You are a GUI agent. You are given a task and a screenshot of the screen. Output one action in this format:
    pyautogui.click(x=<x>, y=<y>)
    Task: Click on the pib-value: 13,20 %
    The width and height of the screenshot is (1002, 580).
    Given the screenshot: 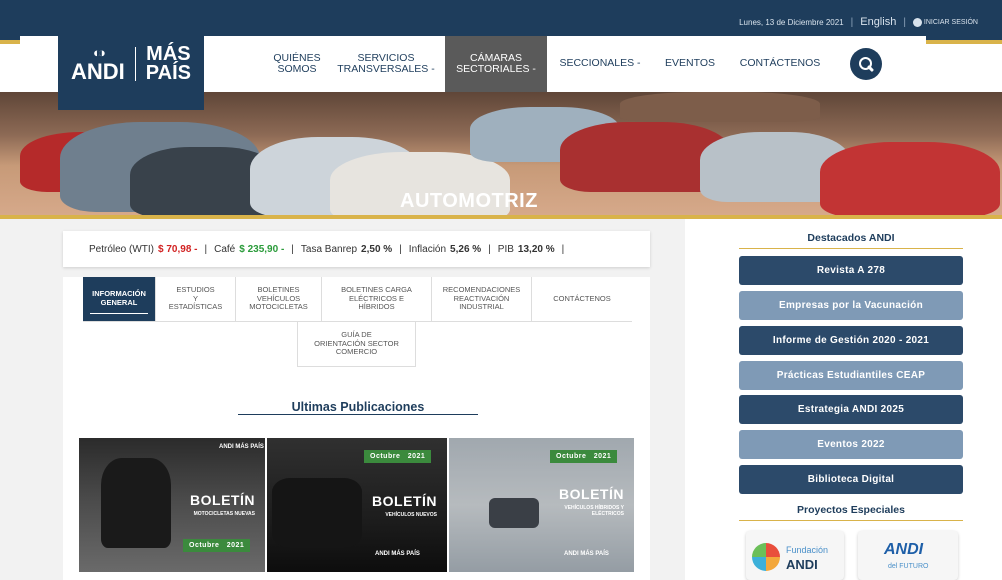 What is the action you would take?
    pyautogui.click(x=536, y=249)
    